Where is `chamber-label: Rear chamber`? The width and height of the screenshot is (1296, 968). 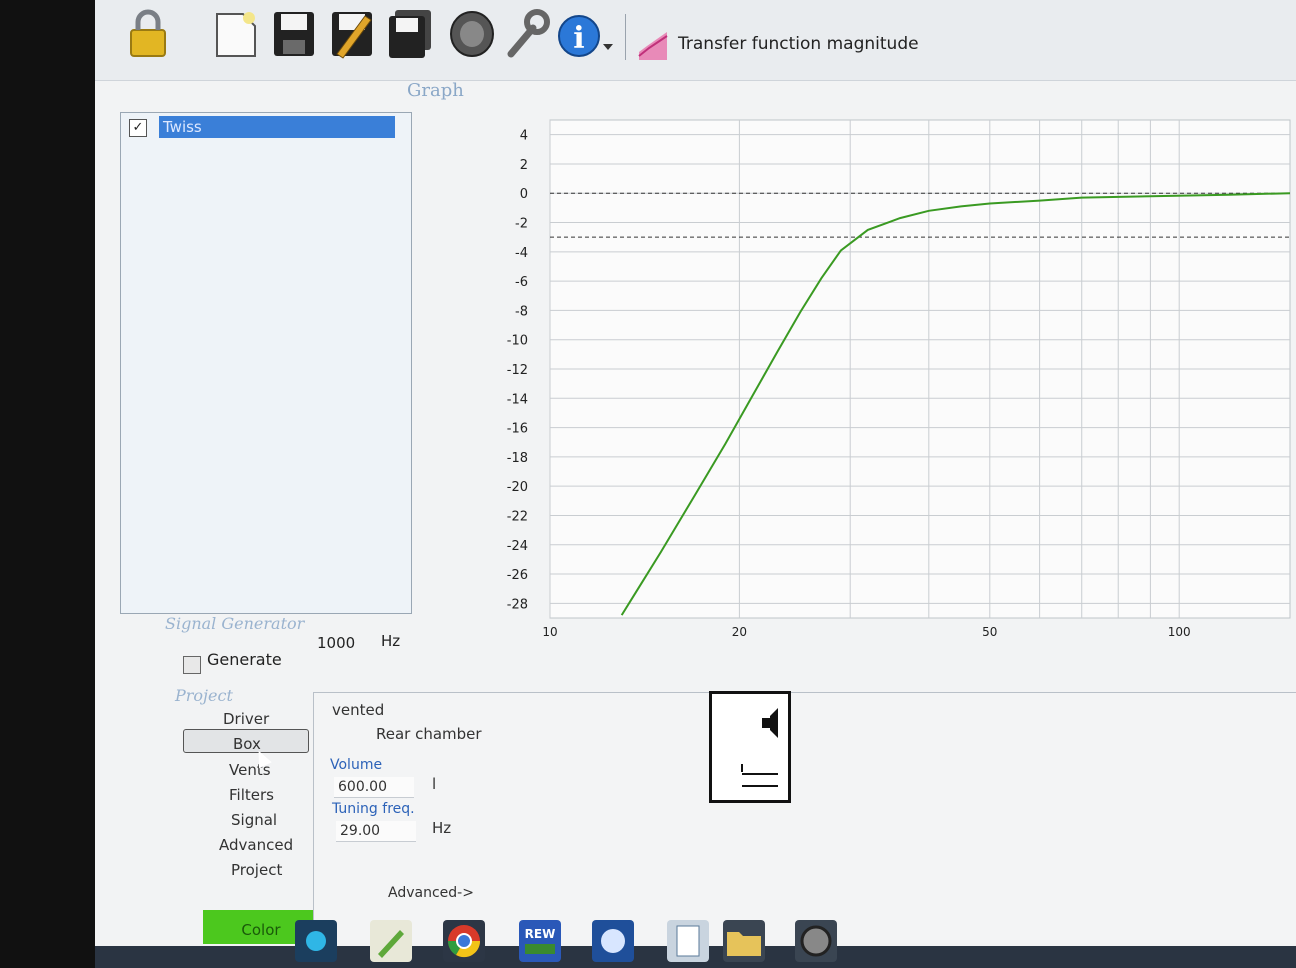 chamber-label: Rear chamber is located at coordinates (429, 734).